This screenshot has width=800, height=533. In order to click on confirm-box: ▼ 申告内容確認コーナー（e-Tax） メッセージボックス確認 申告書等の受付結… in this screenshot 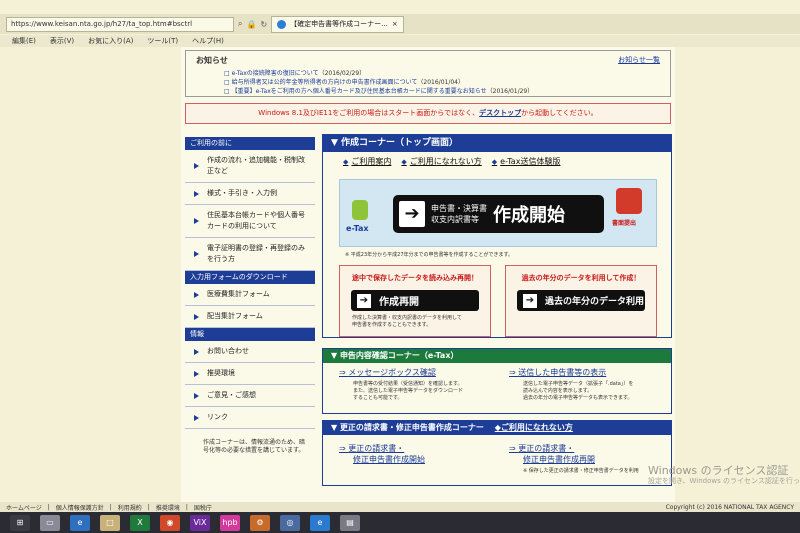, I will do `click(497, 381)`.